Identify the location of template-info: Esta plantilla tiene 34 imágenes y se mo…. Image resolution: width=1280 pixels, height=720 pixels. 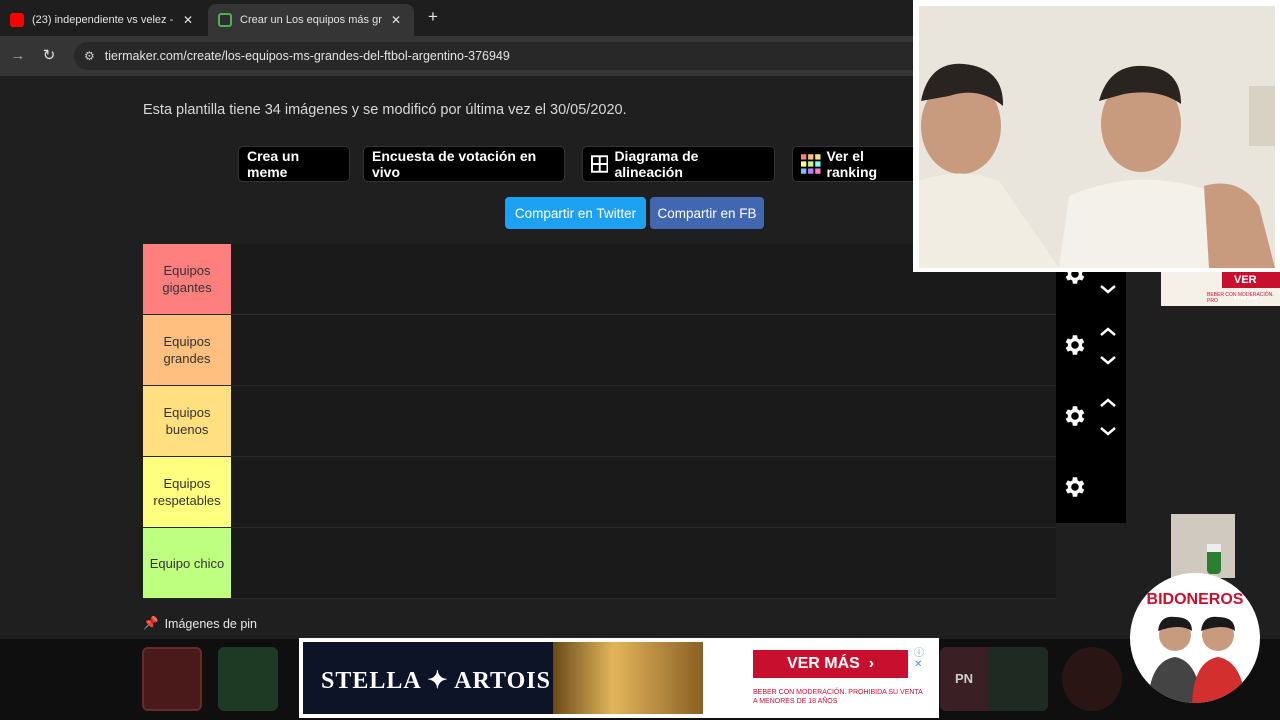
(385, 110).